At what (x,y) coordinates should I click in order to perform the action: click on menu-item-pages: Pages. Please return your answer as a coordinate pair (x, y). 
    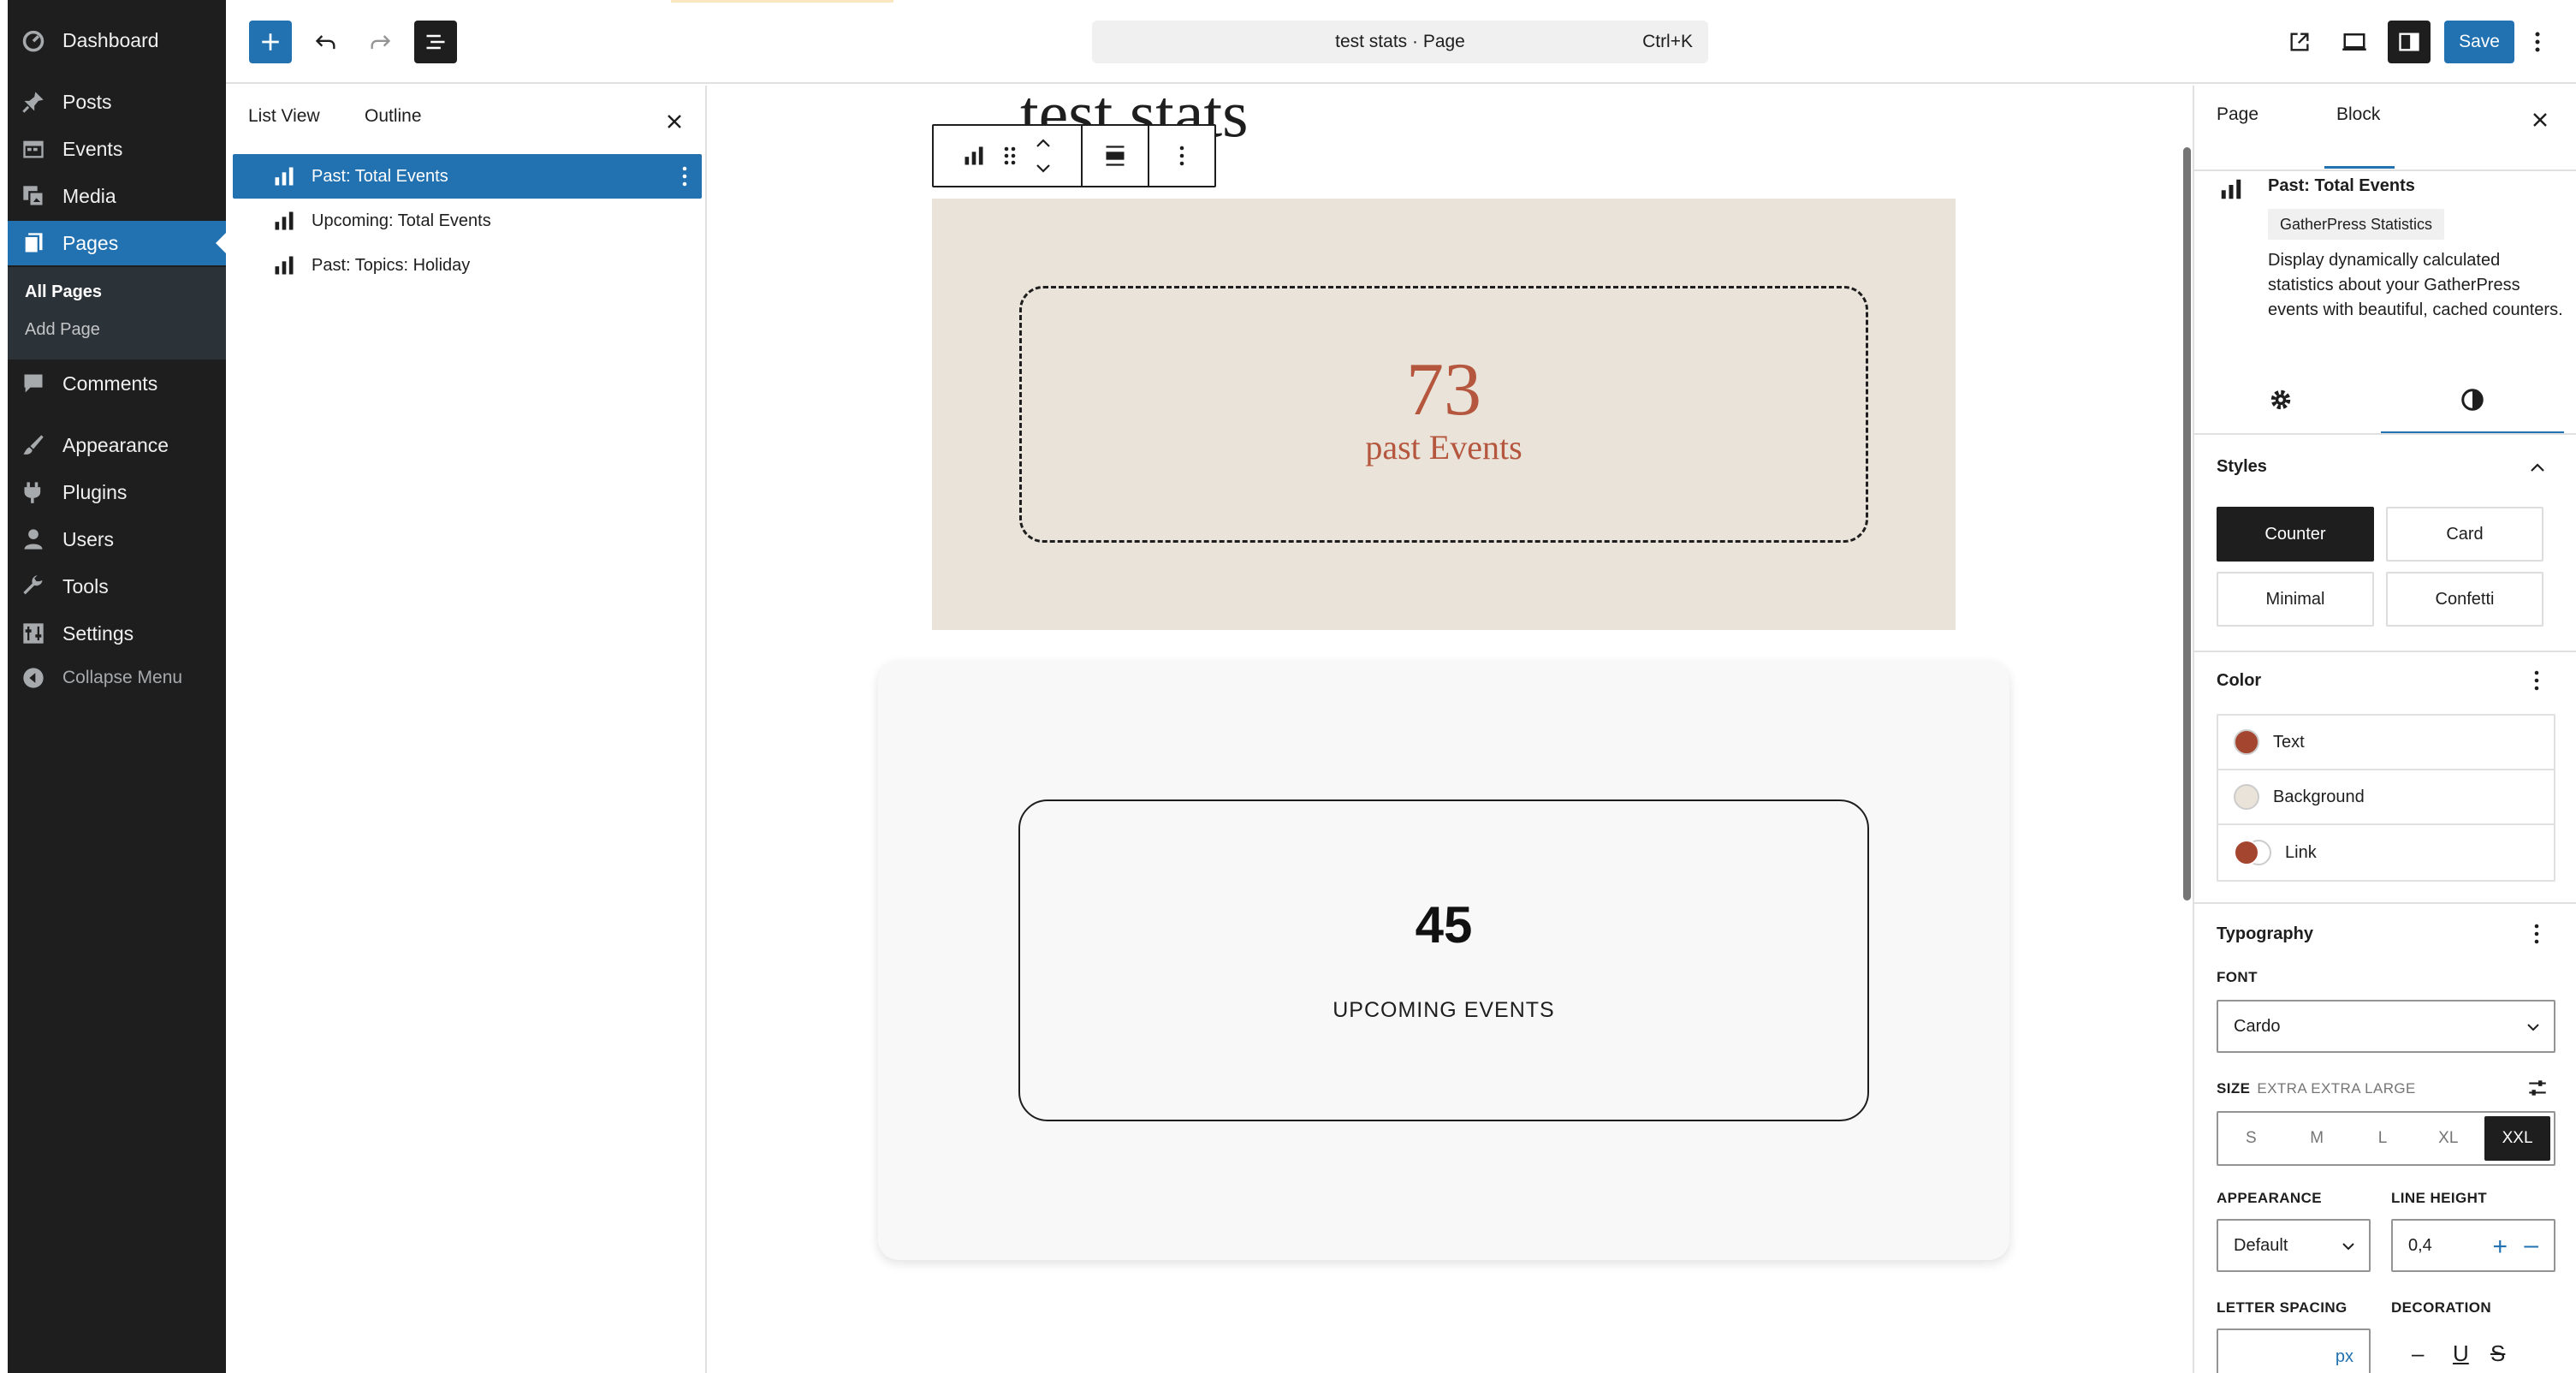
    Looking at the image, I should click on (117, 243).